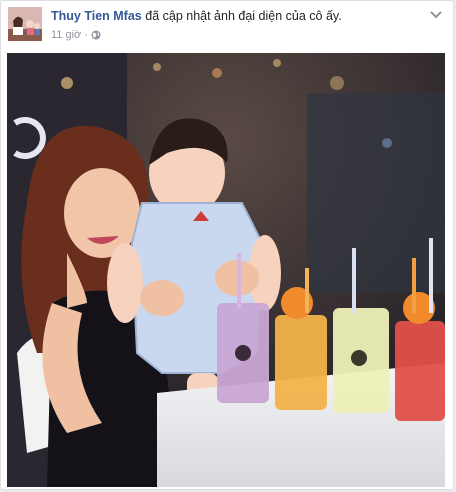  I want to click on author-name-link: Thuy Tien Mfas, so click(96, 16).